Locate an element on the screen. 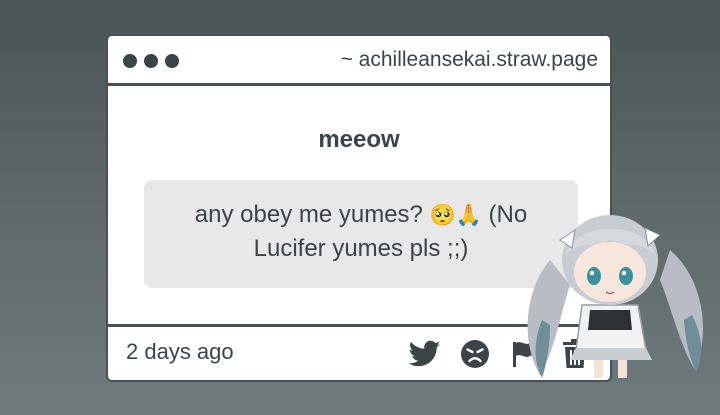  window-titlebar: ~ achilleansekai.straw.page is located at coordinates (359, 61).